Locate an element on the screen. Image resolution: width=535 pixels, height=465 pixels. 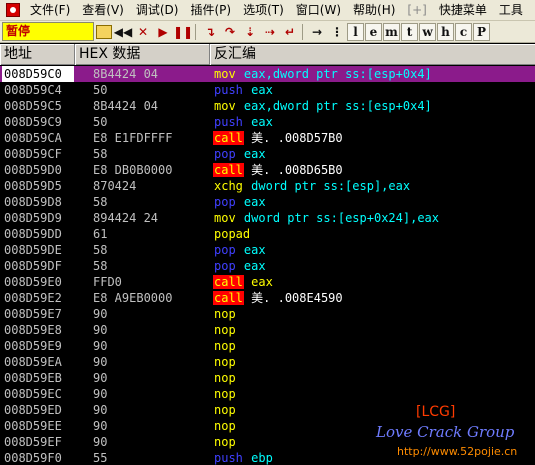
executables-button: e is located at coordinates (373, 31).